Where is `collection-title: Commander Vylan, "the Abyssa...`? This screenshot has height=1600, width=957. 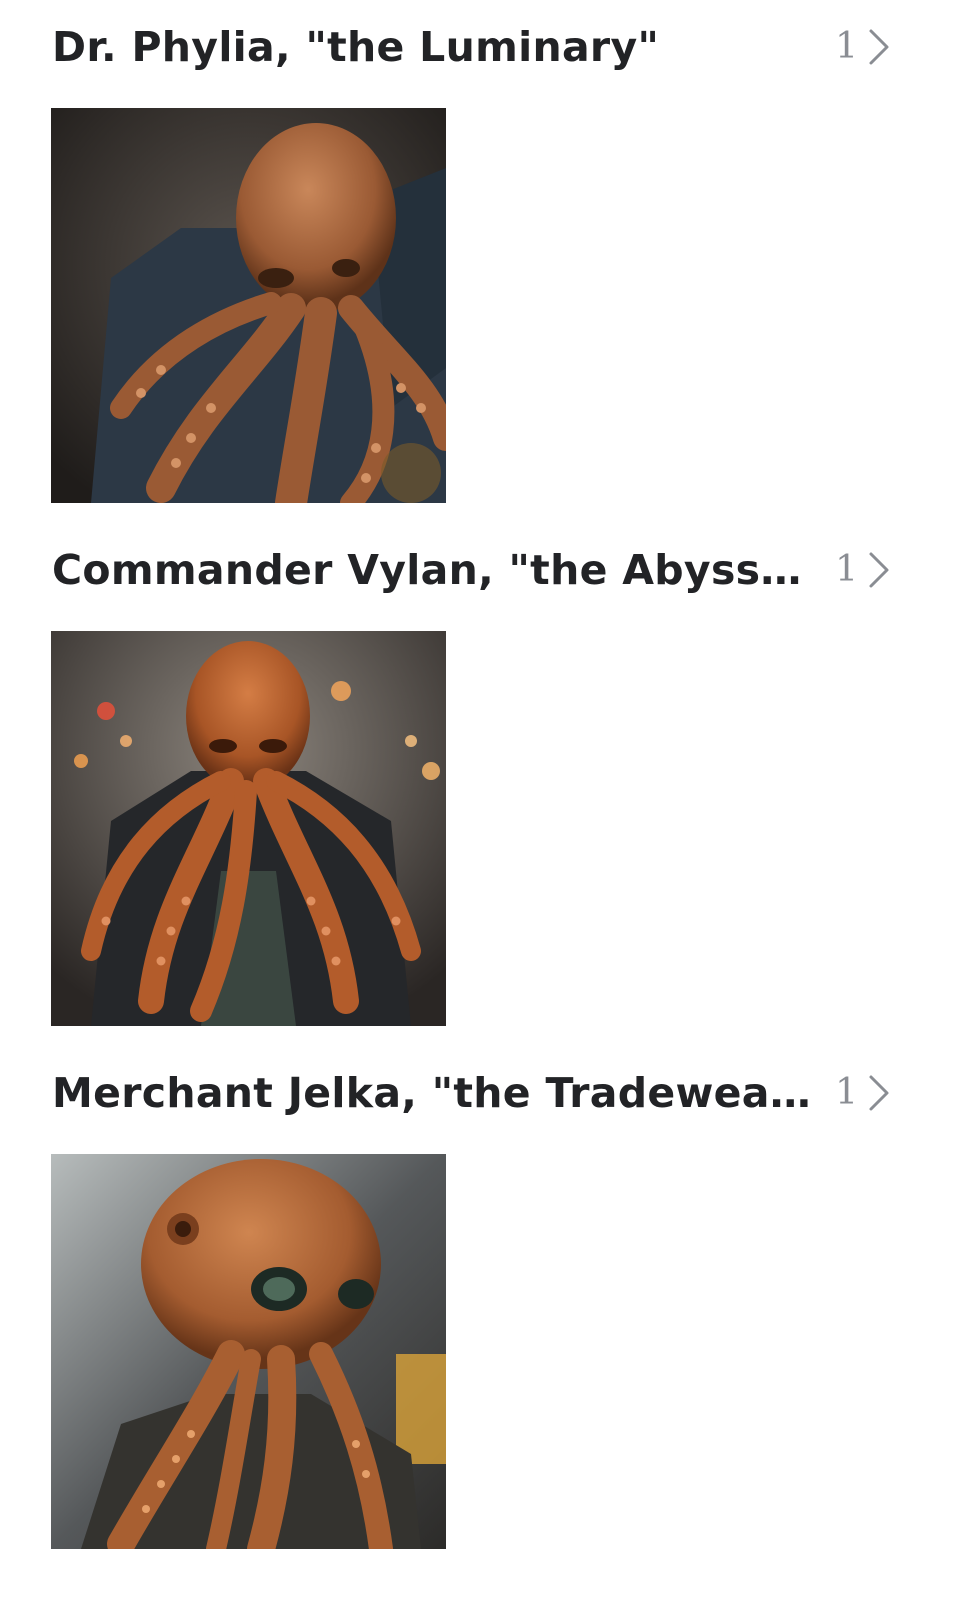
collection-title: Commander Vylan, "the Abyssa... is located at coordinates (432, 570).